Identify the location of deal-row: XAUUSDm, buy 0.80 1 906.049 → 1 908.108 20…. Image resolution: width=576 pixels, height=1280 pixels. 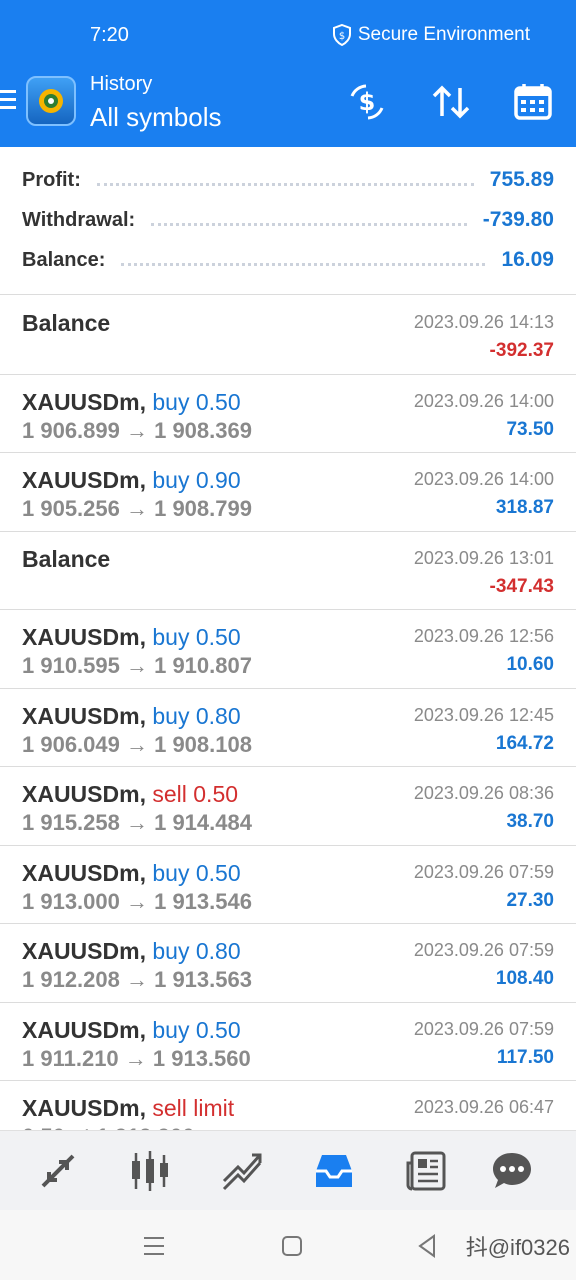
(288, 728).